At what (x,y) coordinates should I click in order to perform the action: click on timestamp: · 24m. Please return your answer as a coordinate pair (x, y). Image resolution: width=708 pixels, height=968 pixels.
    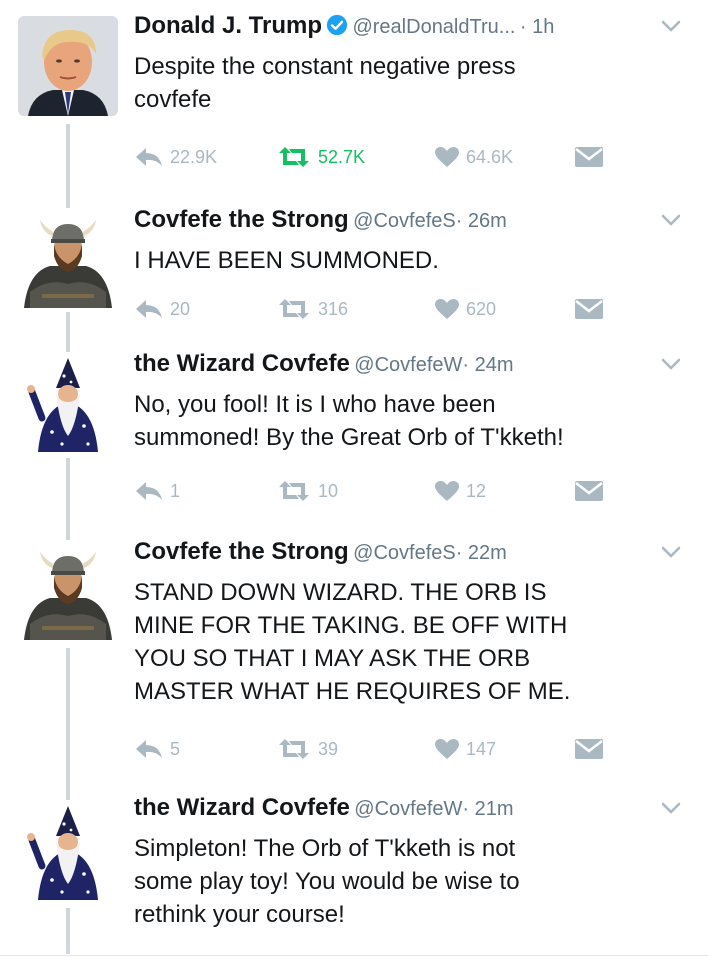
    Looking at the image, I should click on (487, 365).